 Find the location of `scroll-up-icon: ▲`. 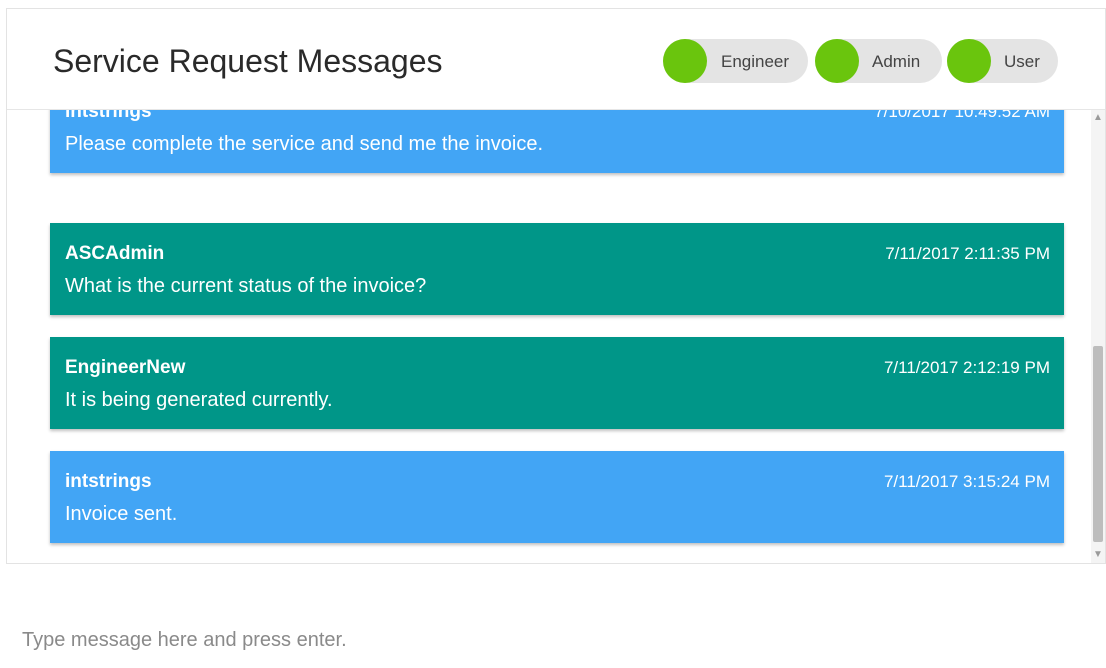

scroll-up-icon: ▲ is located at coordinates (1098, 118).